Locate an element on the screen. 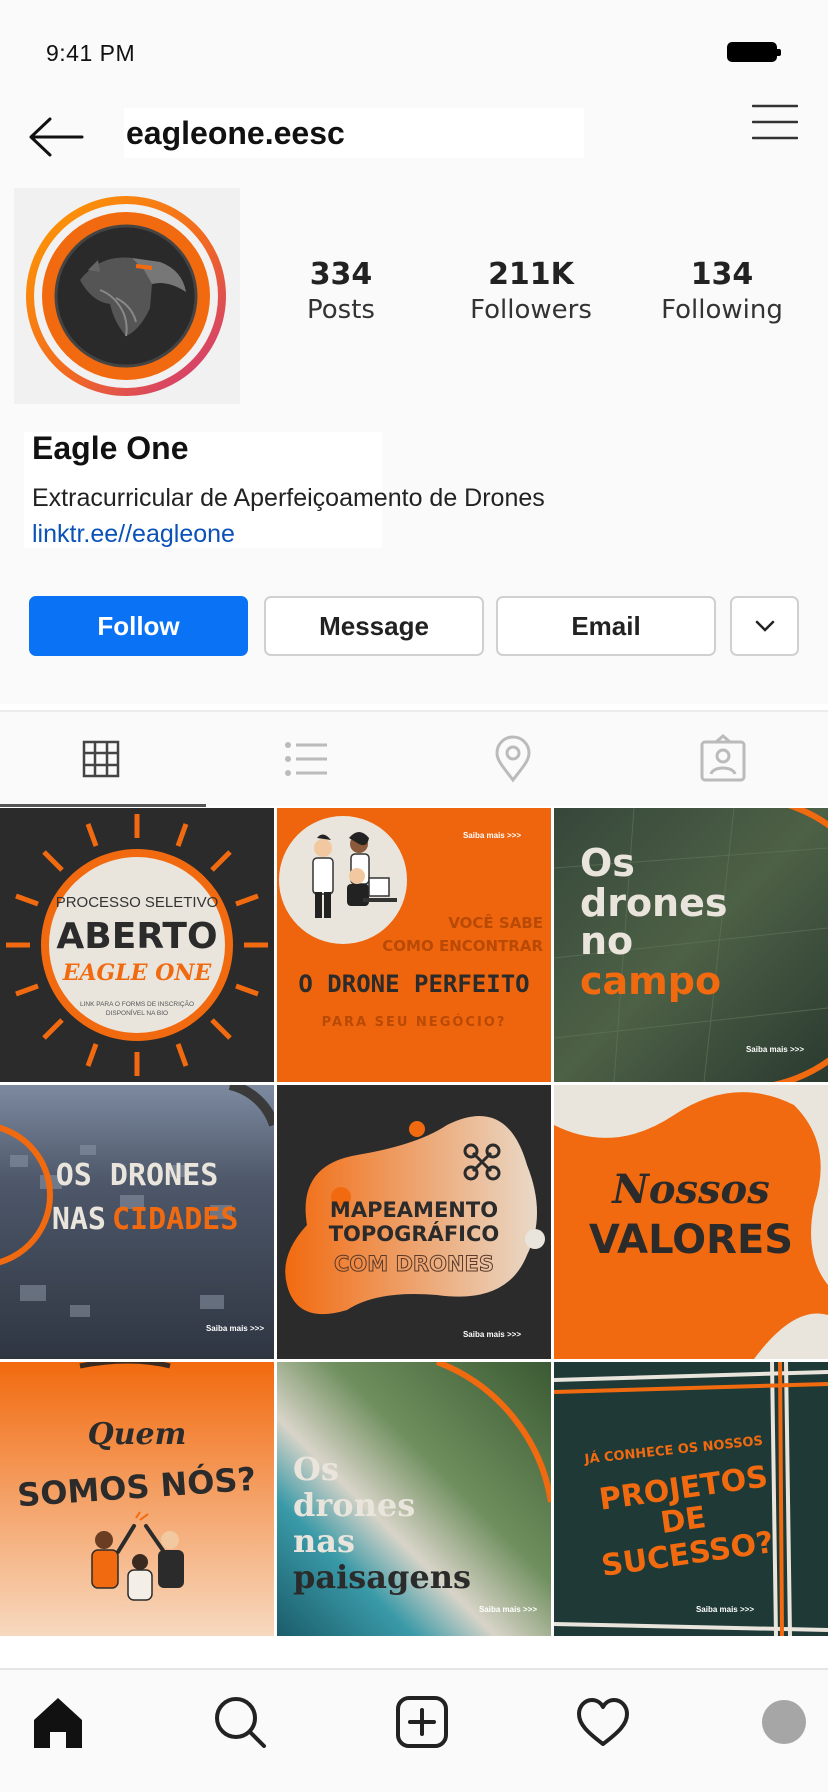 Image resolution: width=828 pixels, height=1792 pixels. post-3-line-3: no is located at coordinates (606, 941).